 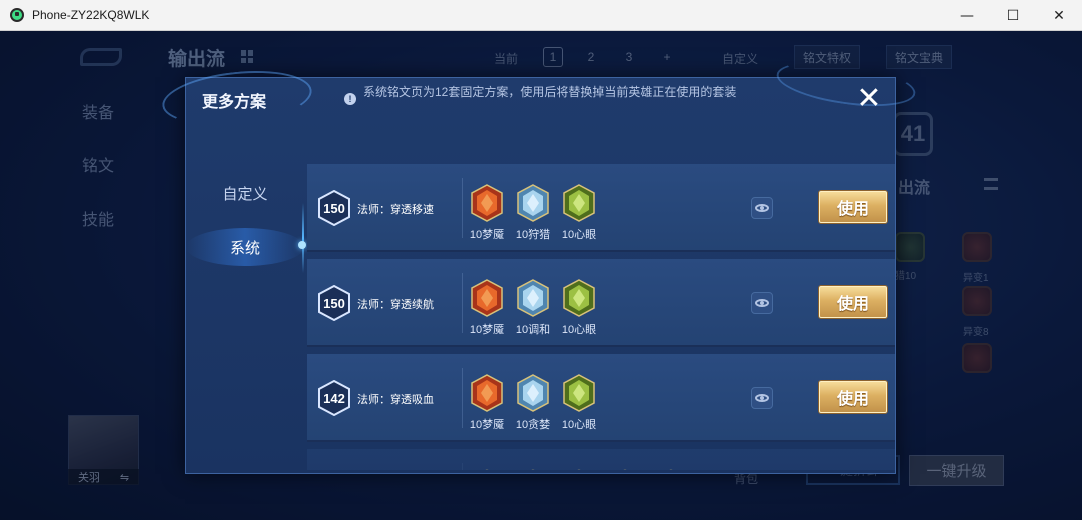 What do you see at coordinates (533, 212) in the screenshot?
I see `rune-slot: 10狩猎` at bounding box center [533, 212].